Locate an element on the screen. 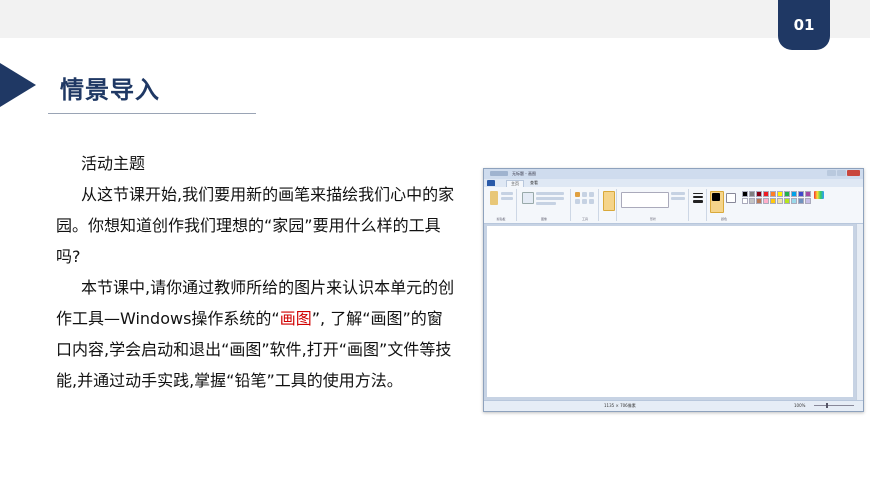  paste-icon is located at coordinates (494, 198).